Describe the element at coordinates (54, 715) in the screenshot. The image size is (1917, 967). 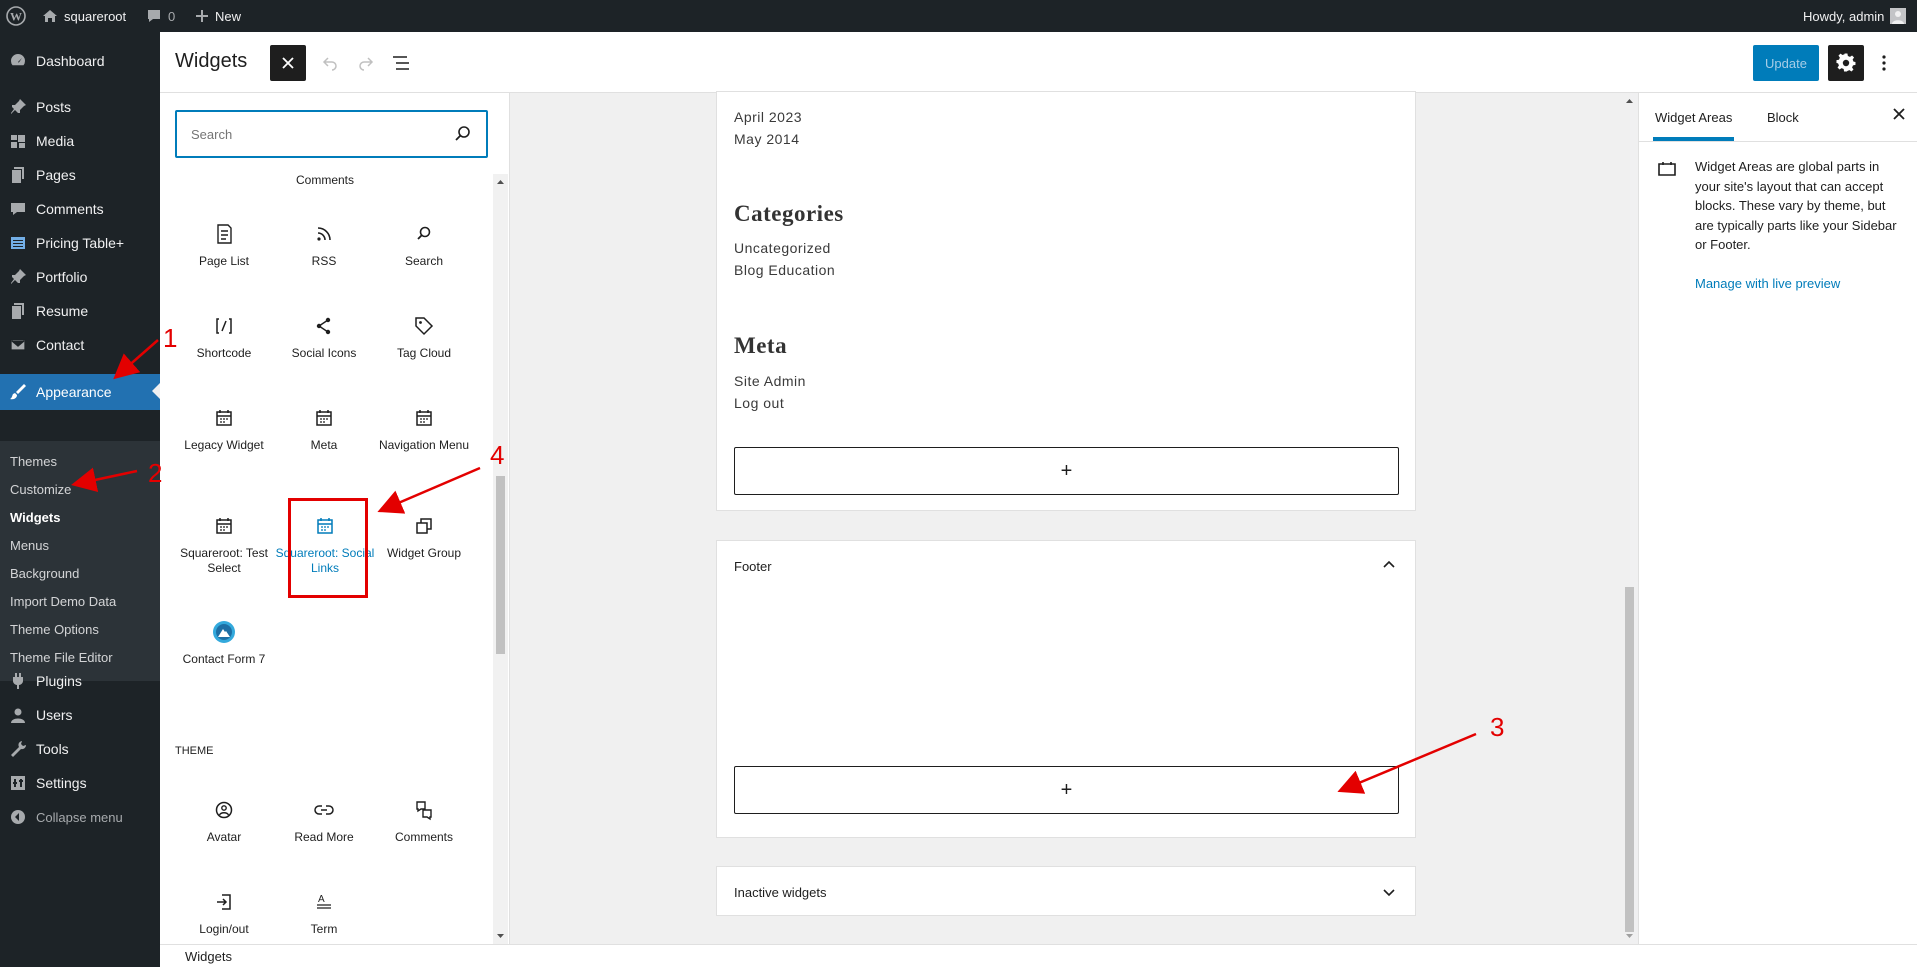
I see `menu-label: Users` at that location.